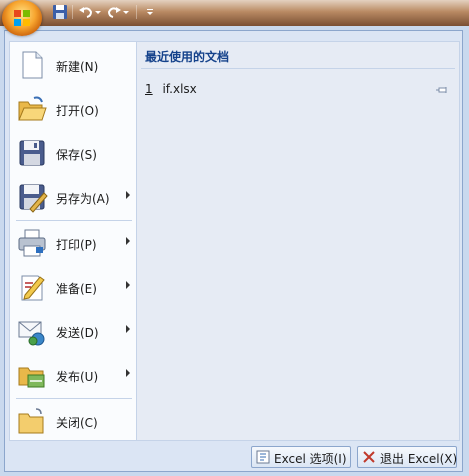  What do you see at coordinates (298, 91) in the screenshot?
I see `recent-document-item: 1 if.xlsx` at bounding box center [298, 91].